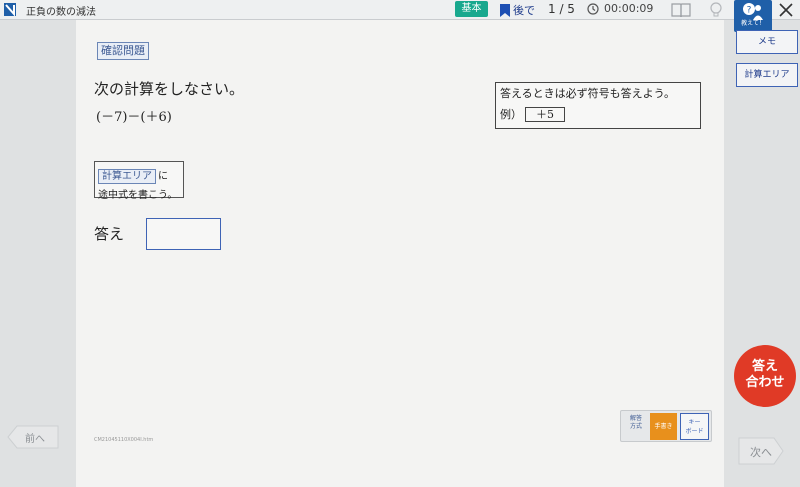 This screenshot has height=487, width=800. What do you see at coordinates (545, 114) in the screenshot?
I see `example-value: ＋5` at bounding box center [545, 114].